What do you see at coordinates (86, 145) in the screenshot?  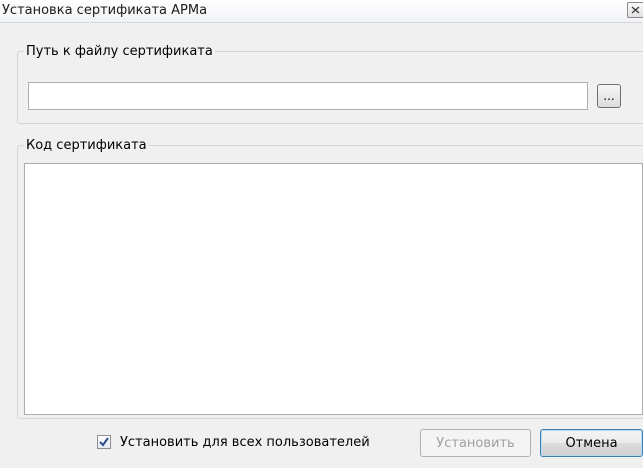 I see `certificate-code-legend: Код сертификата` at bounding box center [86, 145].